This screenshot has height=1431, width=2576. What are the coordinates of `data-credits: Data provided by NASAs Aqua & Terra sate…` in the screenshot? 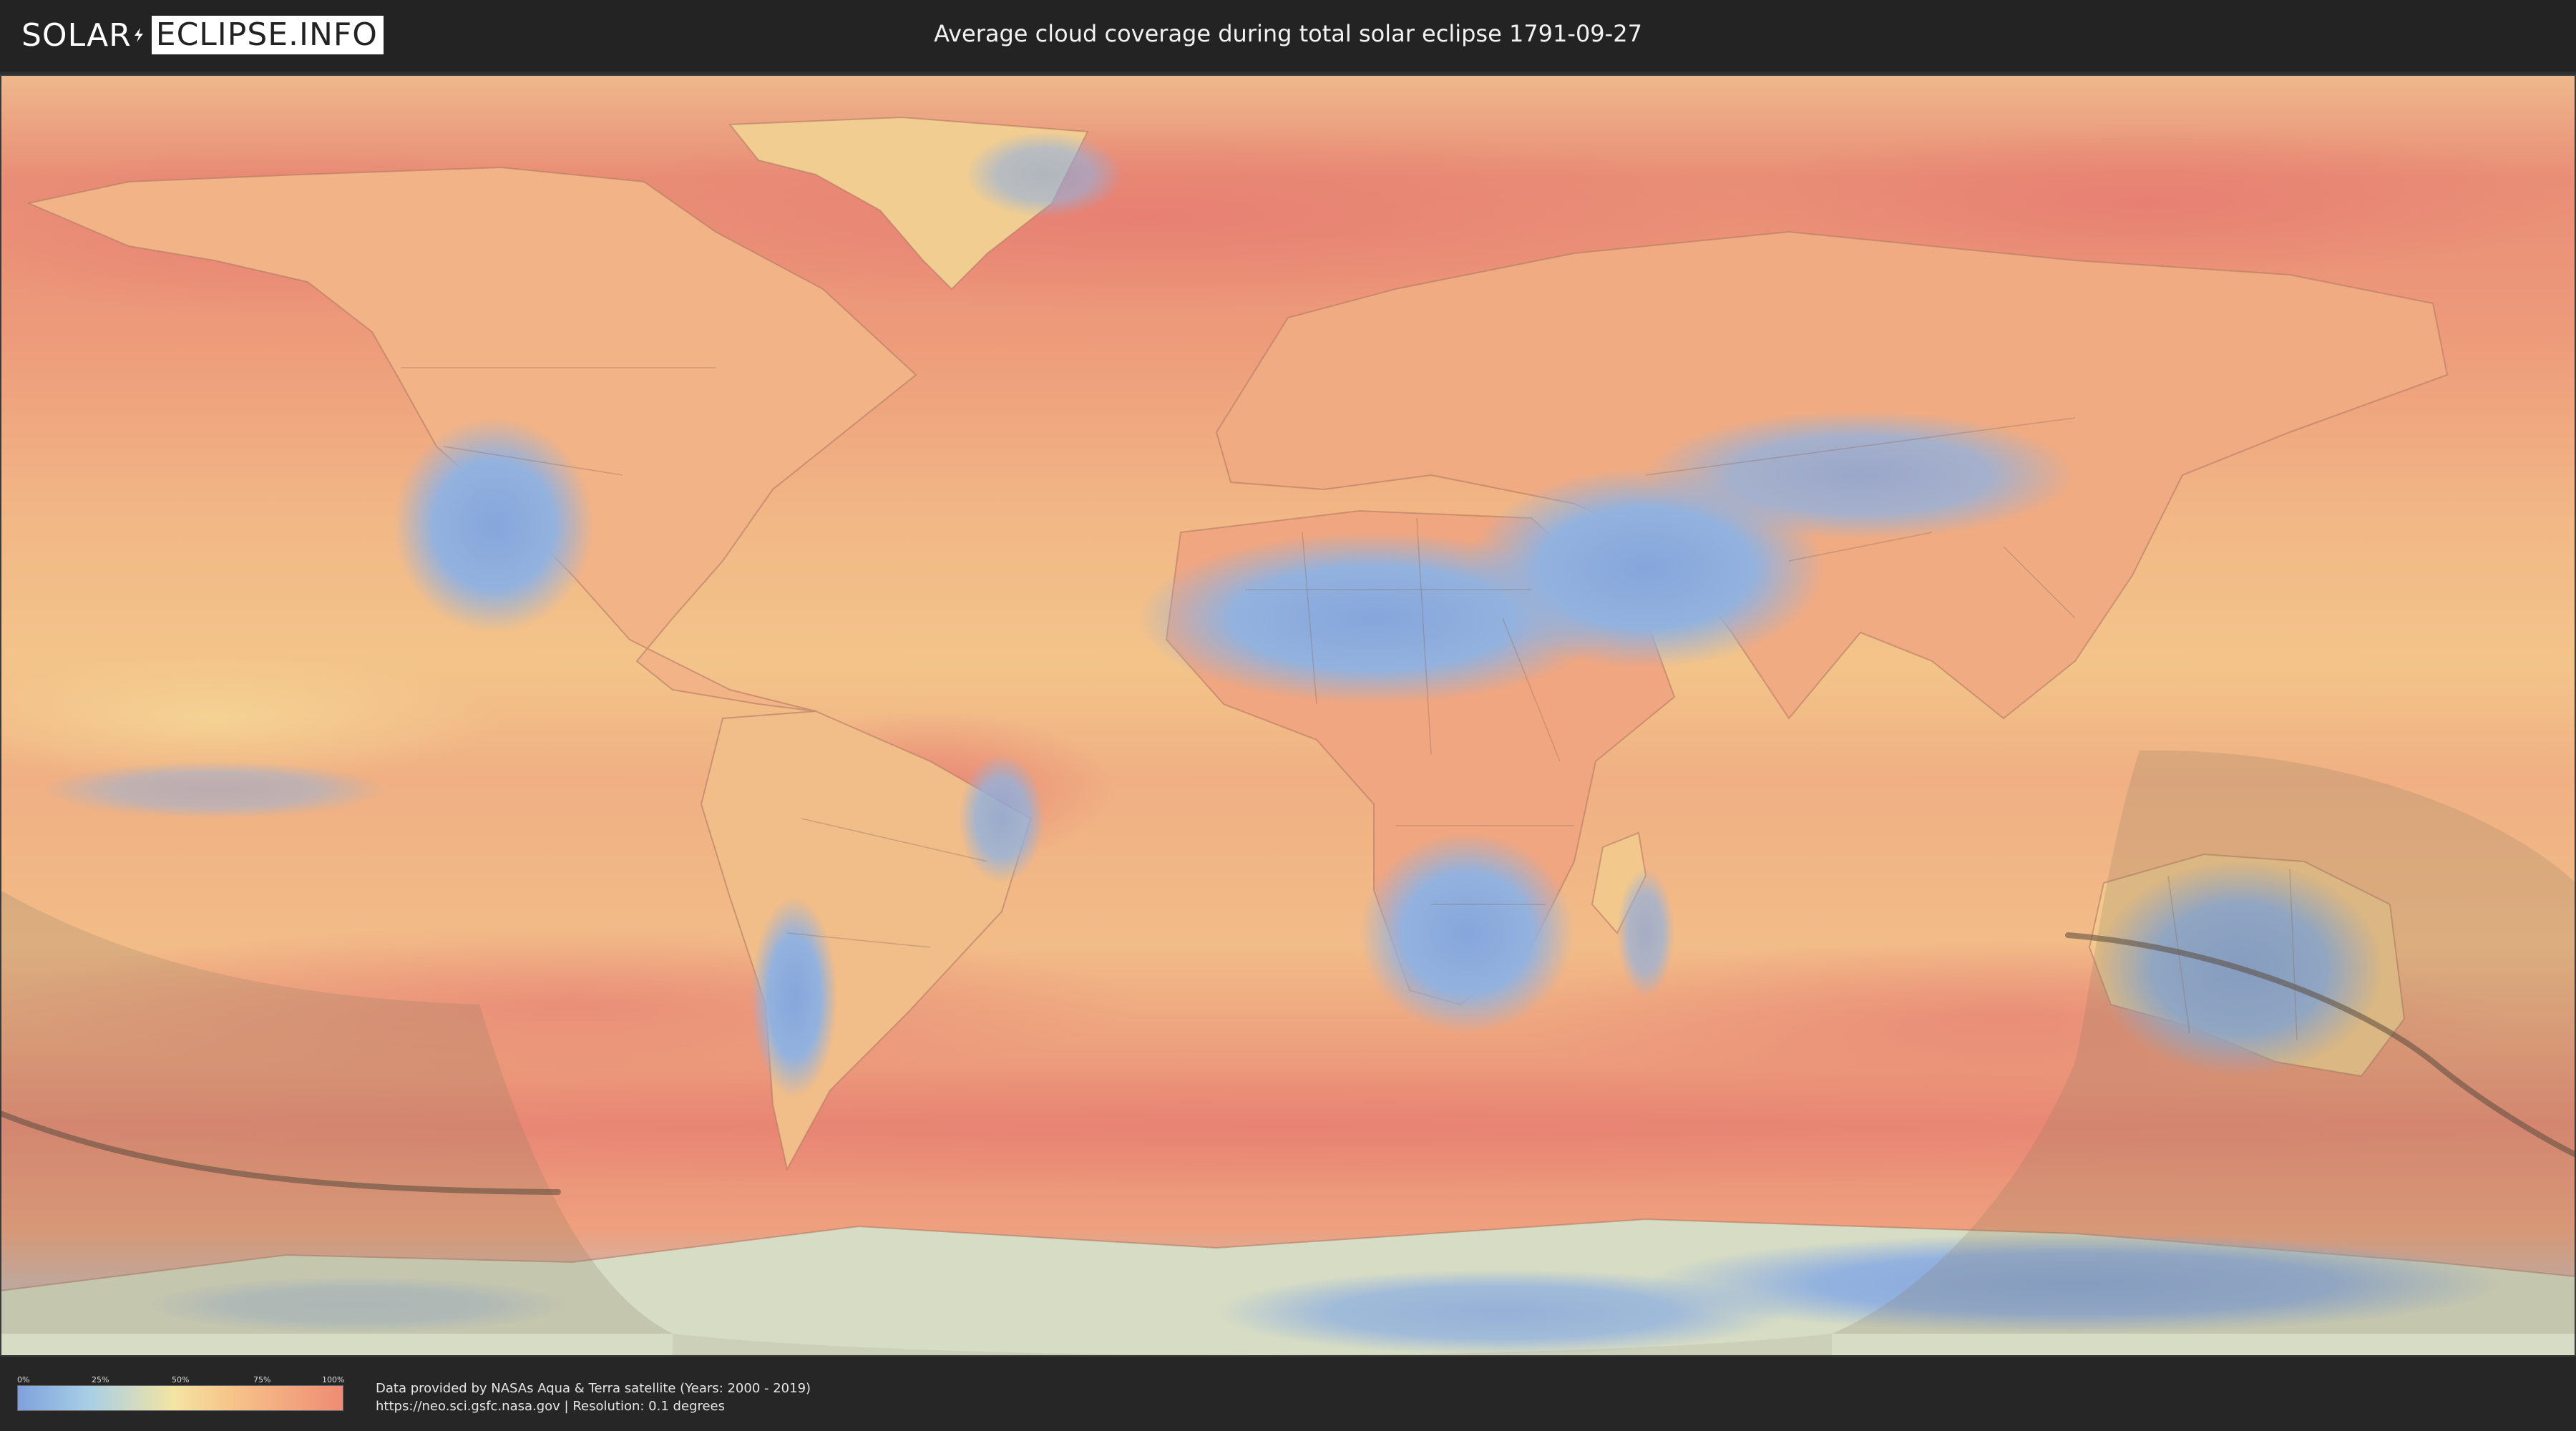 It's located at (593, 1397).